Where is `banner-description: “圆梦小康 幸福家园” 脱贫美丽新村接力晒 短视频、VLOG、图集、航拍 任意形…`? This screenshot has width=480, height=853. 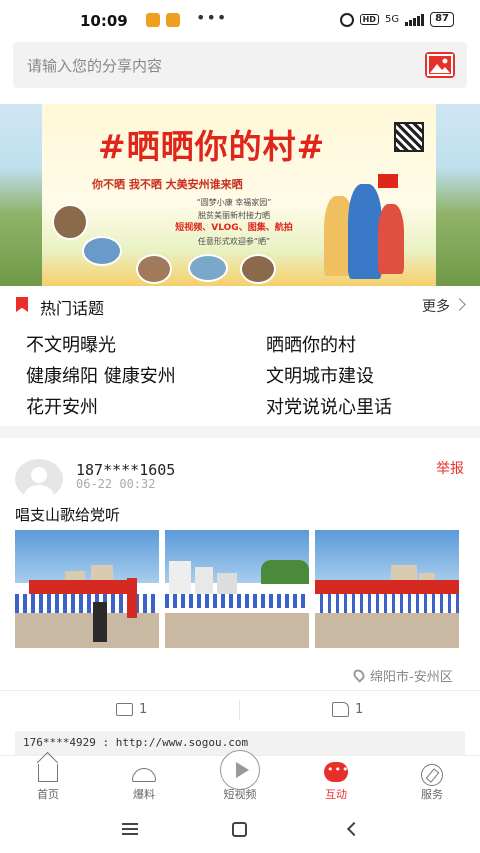 banner-description: “圆梦小康 幸福家园” 脱贫美丽新村接力晒 短视频、VLOG、图集、航拍 任意形… is located at coordinates (234, 222).